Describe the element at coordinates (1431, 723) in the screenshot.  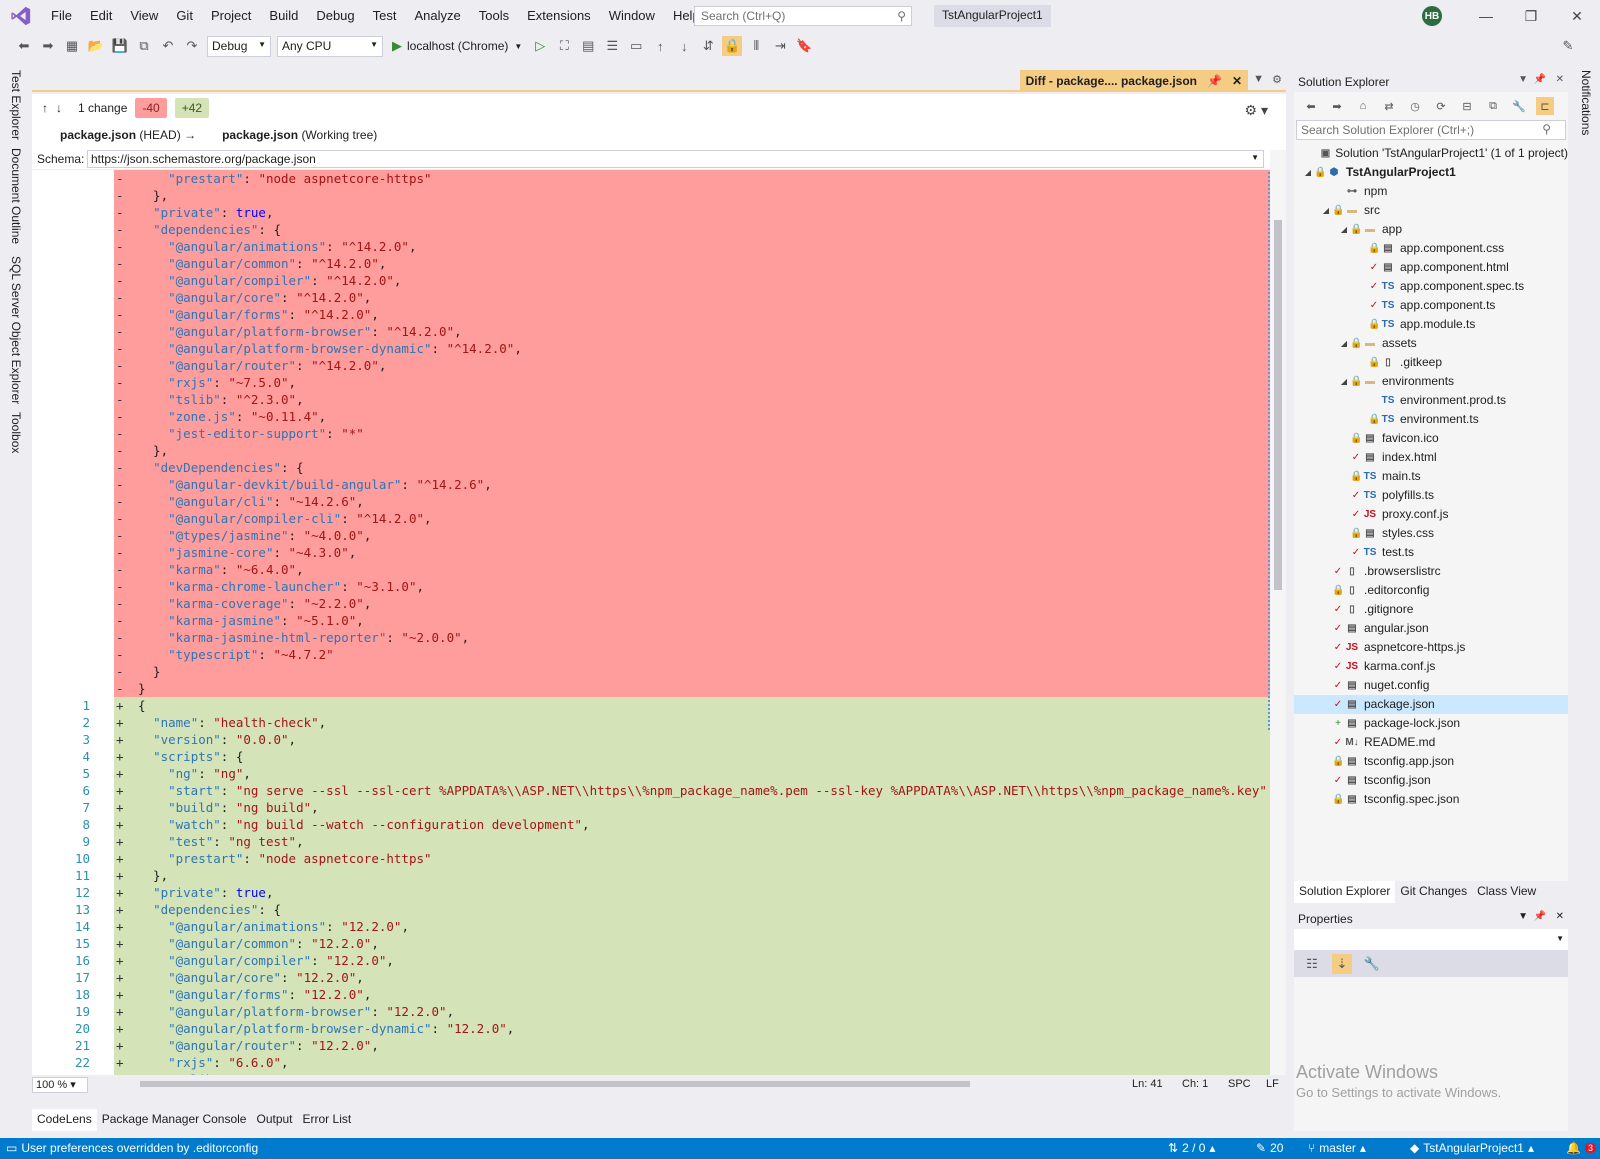
I see `tree-item: + ▤ package-lock.json` at that location.